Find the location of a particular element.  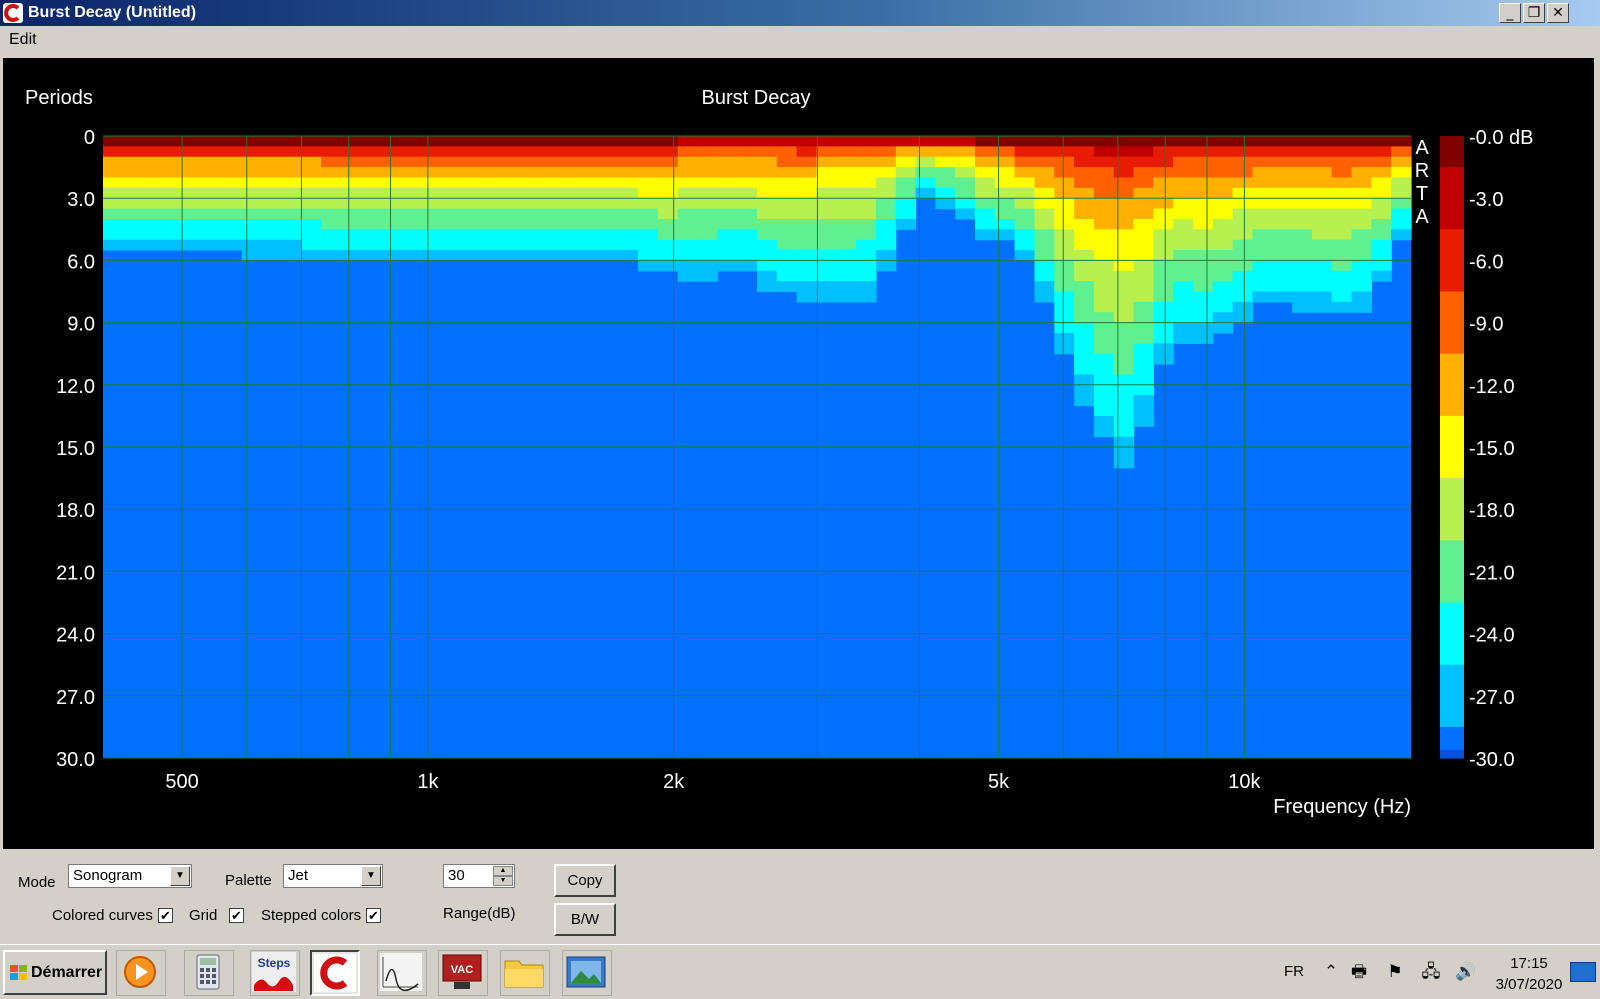

start-button: Démarrer is located at coordinates (55, 972).